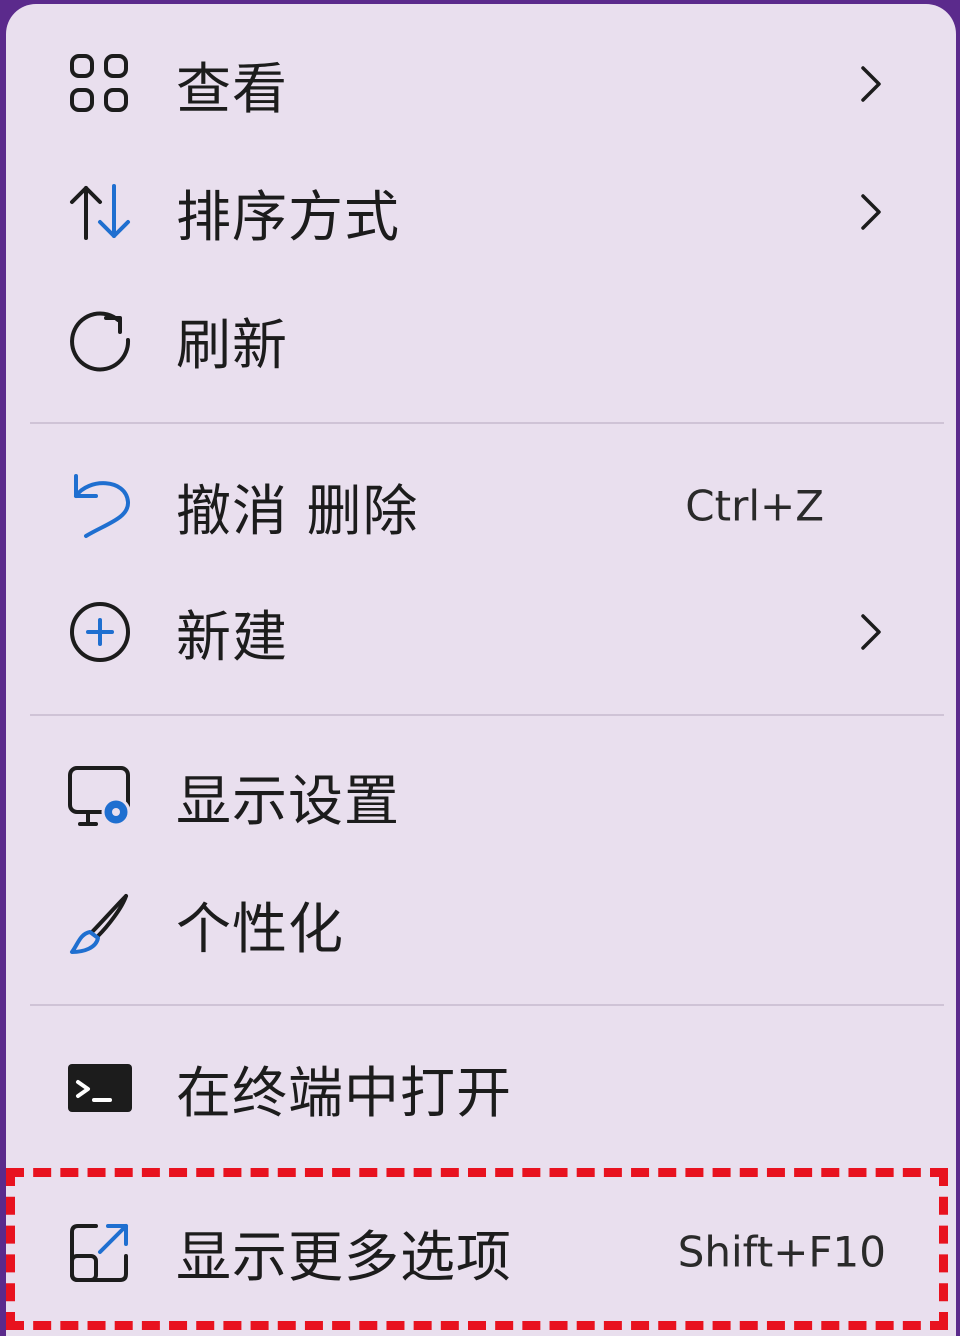  Describe the element at coordinates (288, 217) in the screenshot. I see `menu-item-label: 排序方式` at that location.